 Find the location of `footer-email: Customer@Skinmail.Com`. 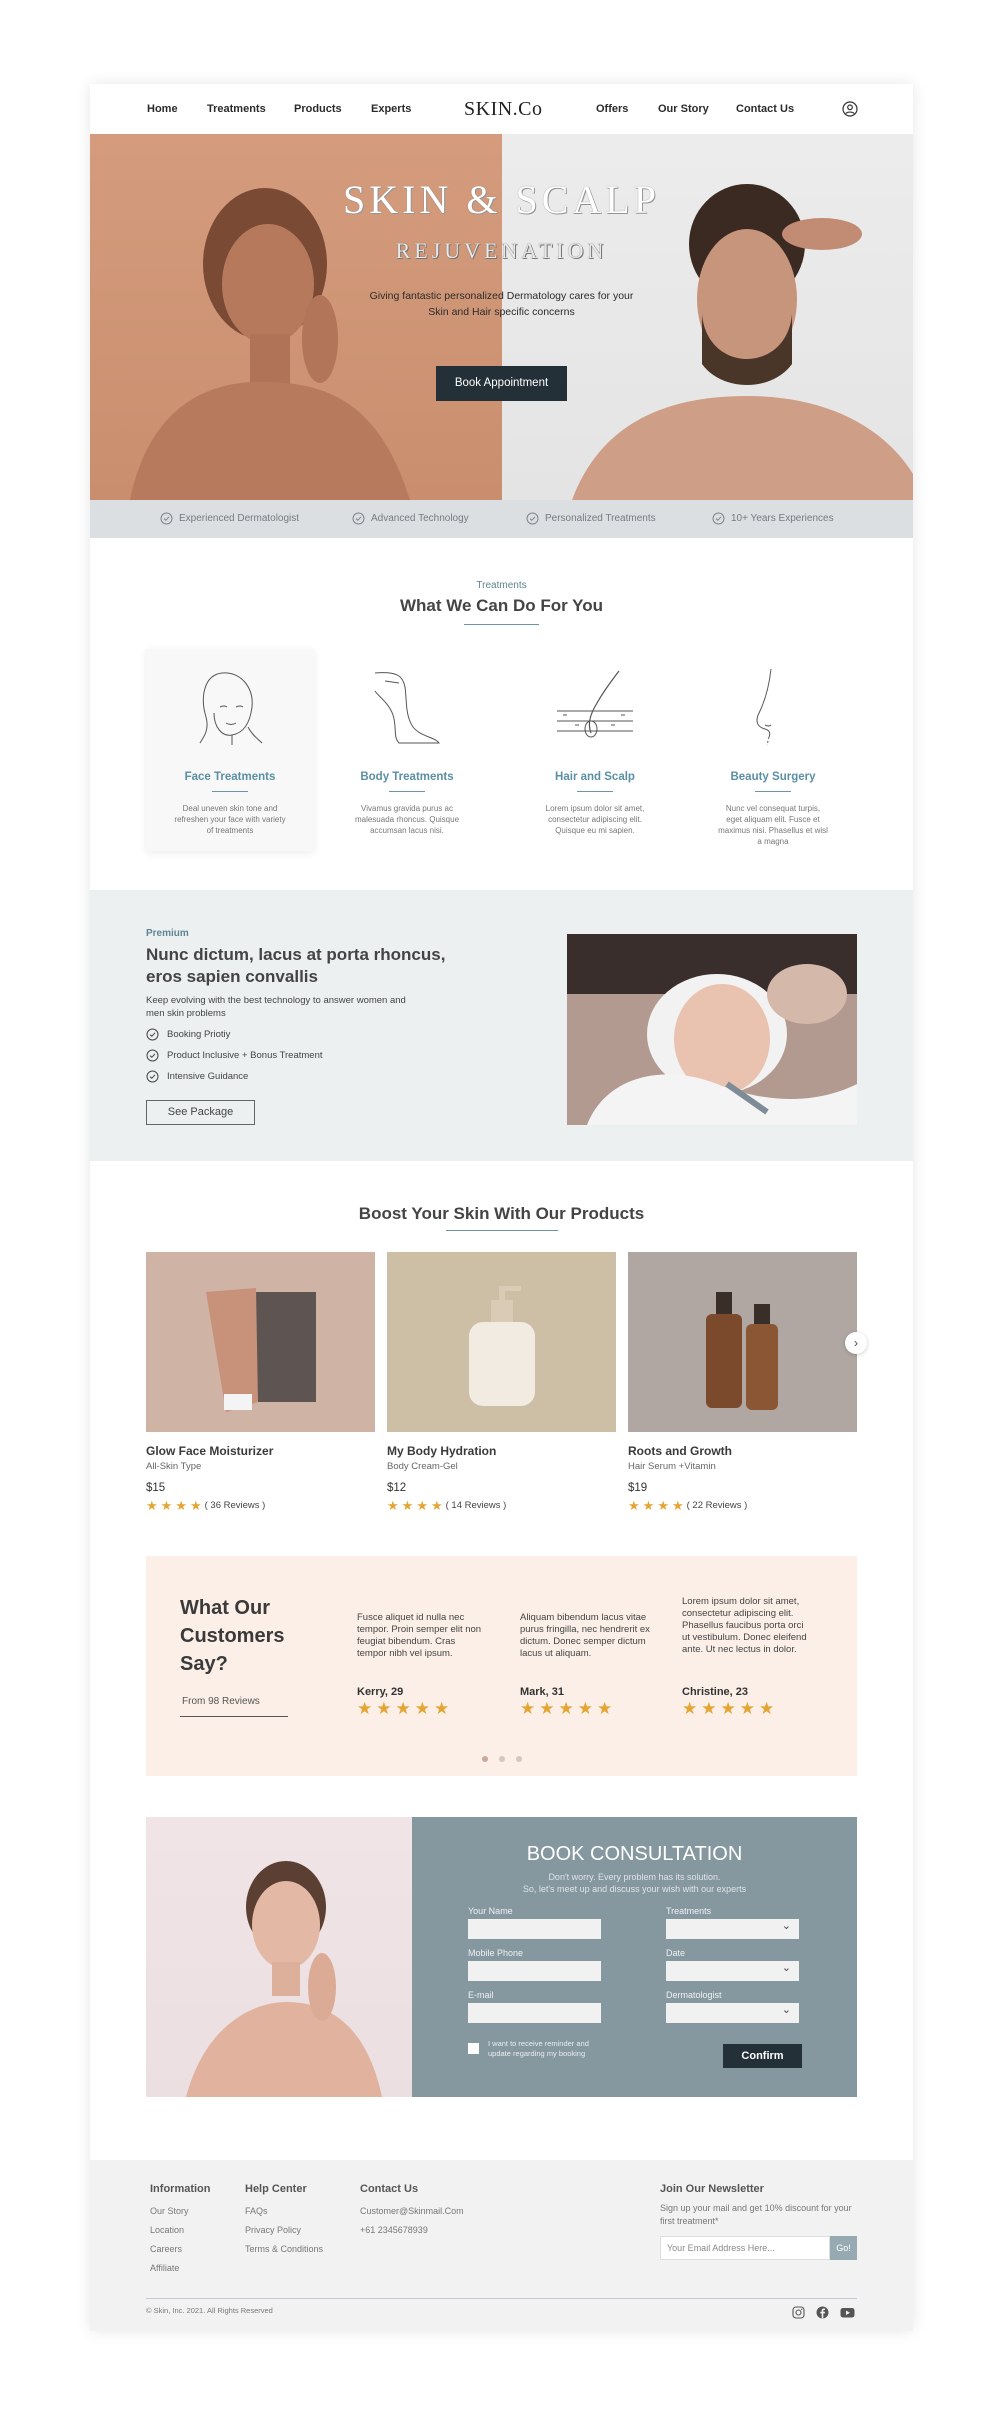

footer-email: Customer@Skinmail.Com is located at coordinates (412, 2211).